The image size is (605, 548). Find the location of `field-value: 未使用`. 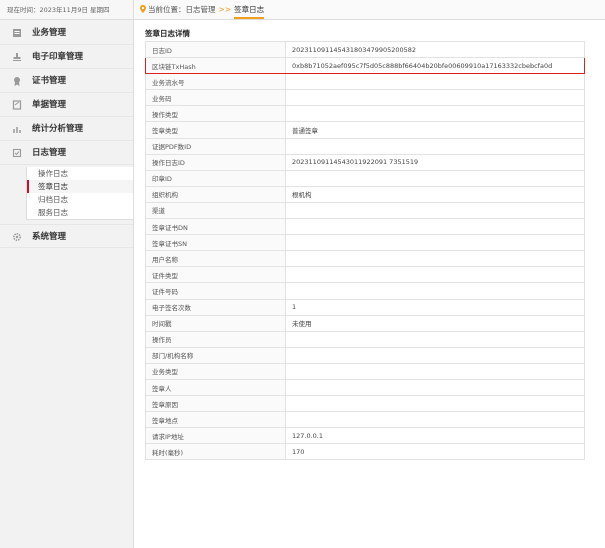

field-value: 未使用 is located at coordinates (435, 323).